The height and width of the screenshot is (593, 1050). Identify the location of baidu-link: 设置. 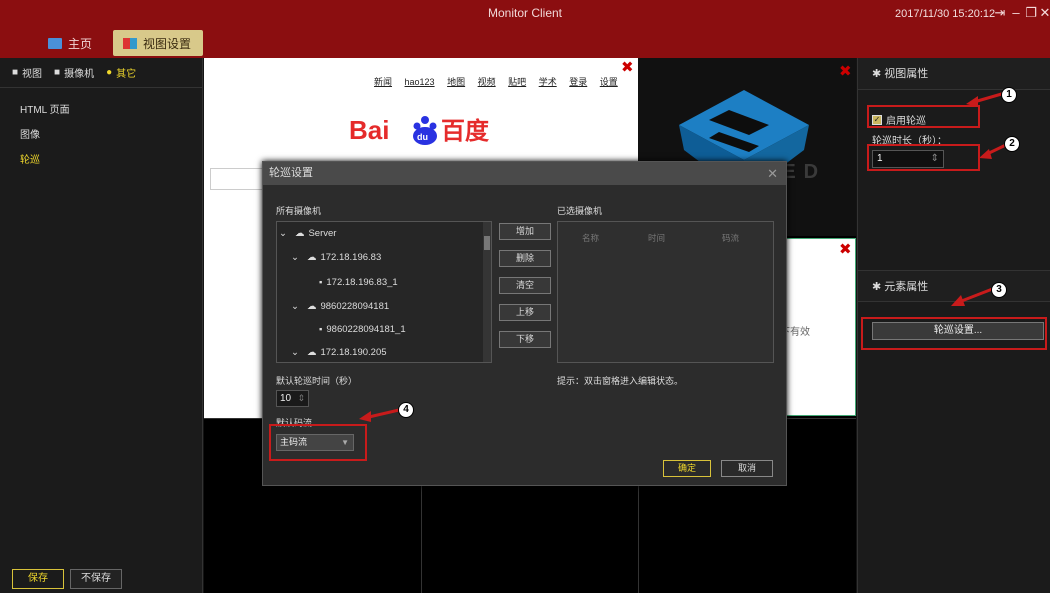
(609, 82).